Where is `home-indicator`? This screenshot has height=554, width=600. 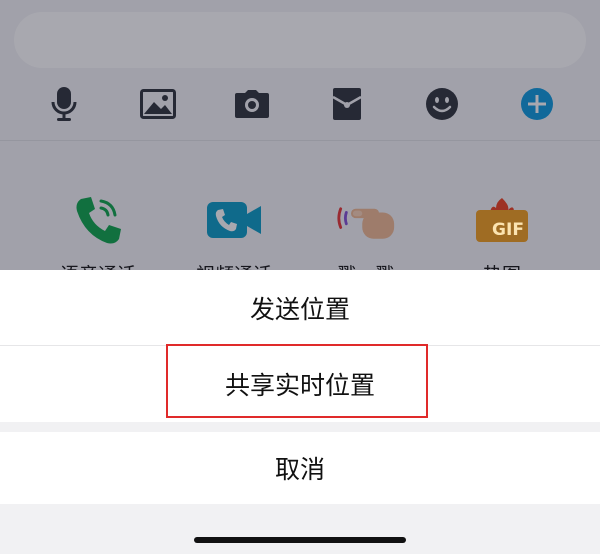 home-indicator is located at coordinates (300, 540).